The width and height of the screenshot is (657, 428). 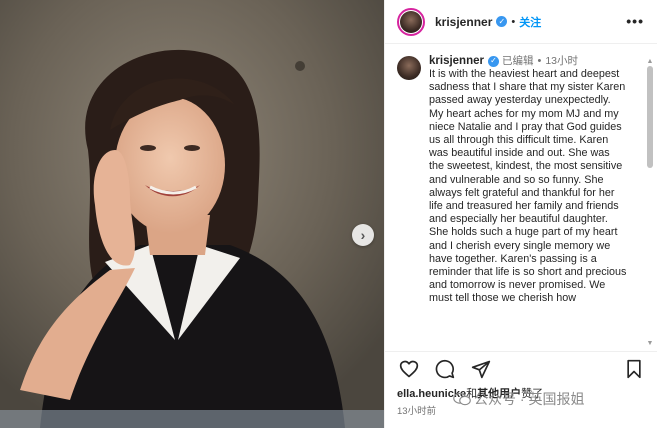 I want to click on more-options-button: •••, so click(x=635, y=21).